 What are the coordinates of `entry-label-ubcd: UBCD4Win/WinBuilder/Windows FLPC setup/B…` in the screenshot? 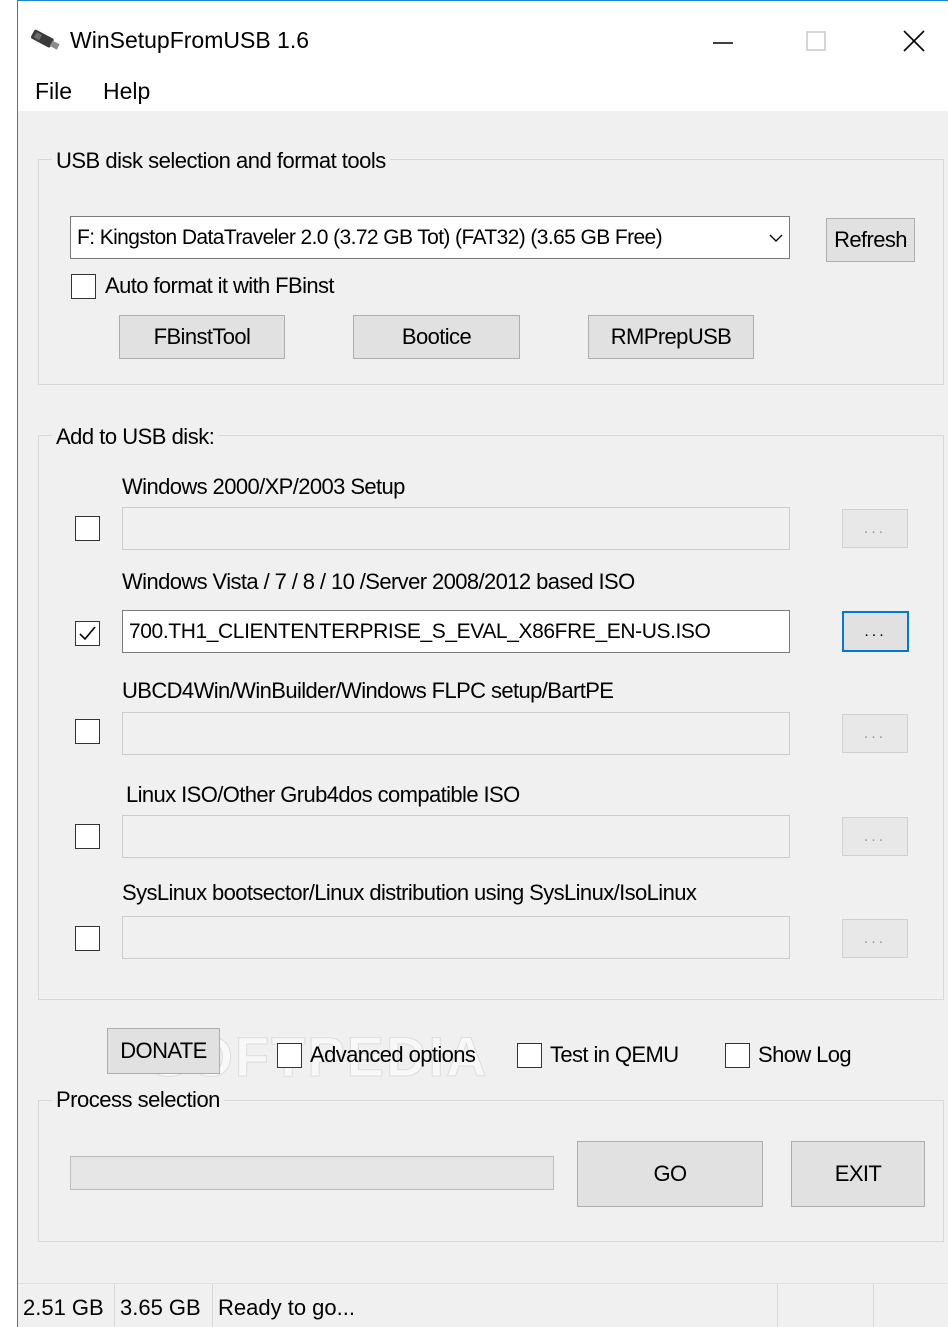 It's located at (368, 690).